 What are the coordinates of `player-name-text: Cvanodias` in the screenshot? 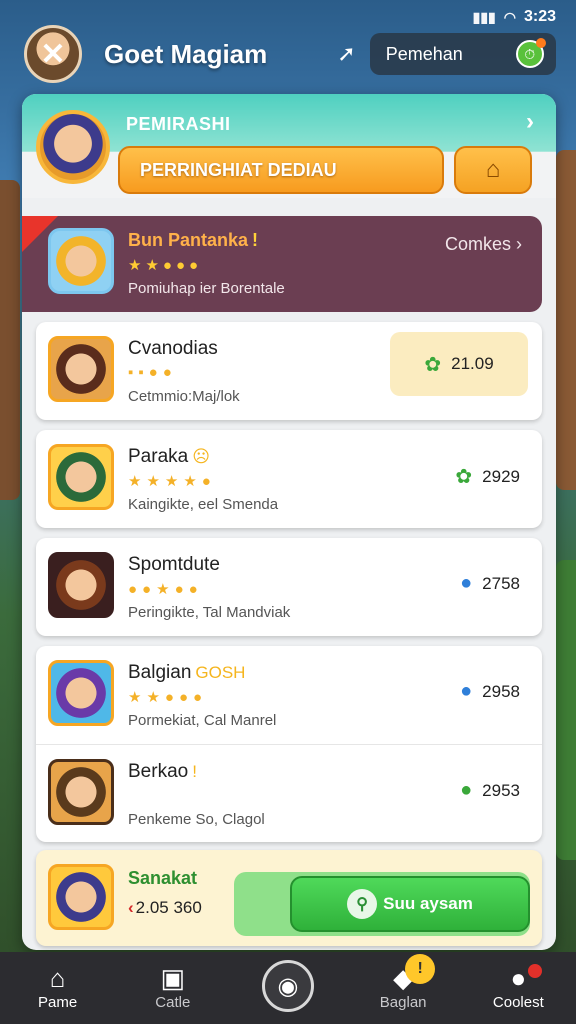 It's located at (173, 348).